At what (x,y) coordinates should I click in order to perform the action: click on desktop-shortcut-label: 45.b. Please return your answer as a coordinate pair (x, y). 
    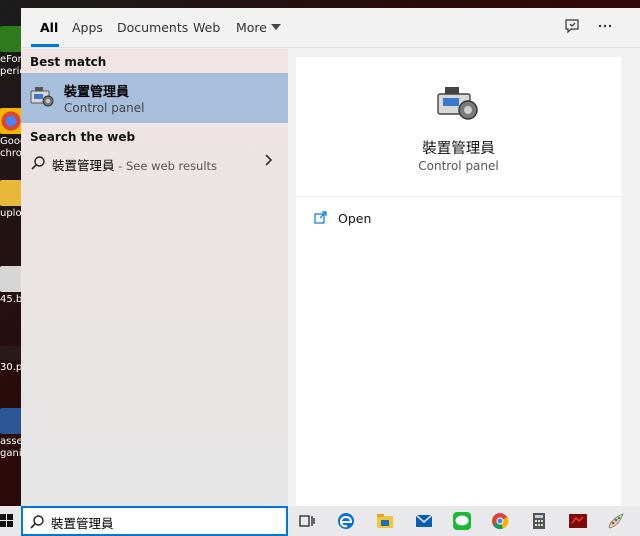
    Looking at the image, I should click on (11, 299).